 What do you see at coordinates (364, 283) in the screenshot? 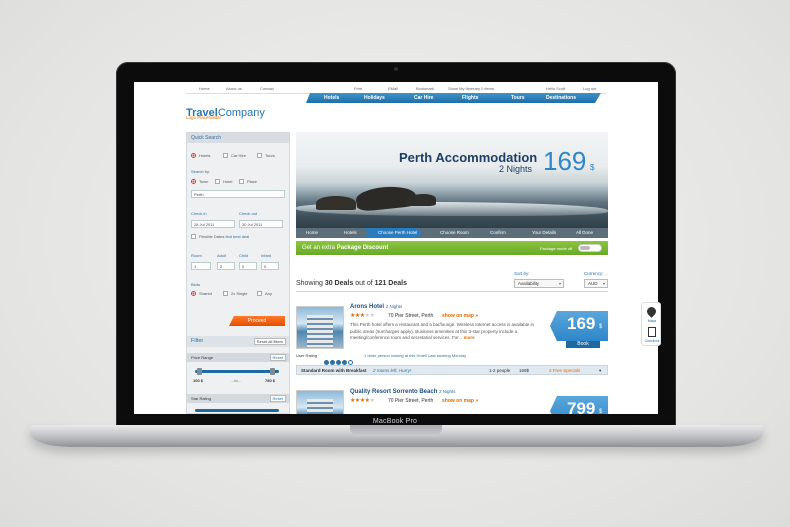
I see `outof-text: out of` at bounding box center [364, 283].